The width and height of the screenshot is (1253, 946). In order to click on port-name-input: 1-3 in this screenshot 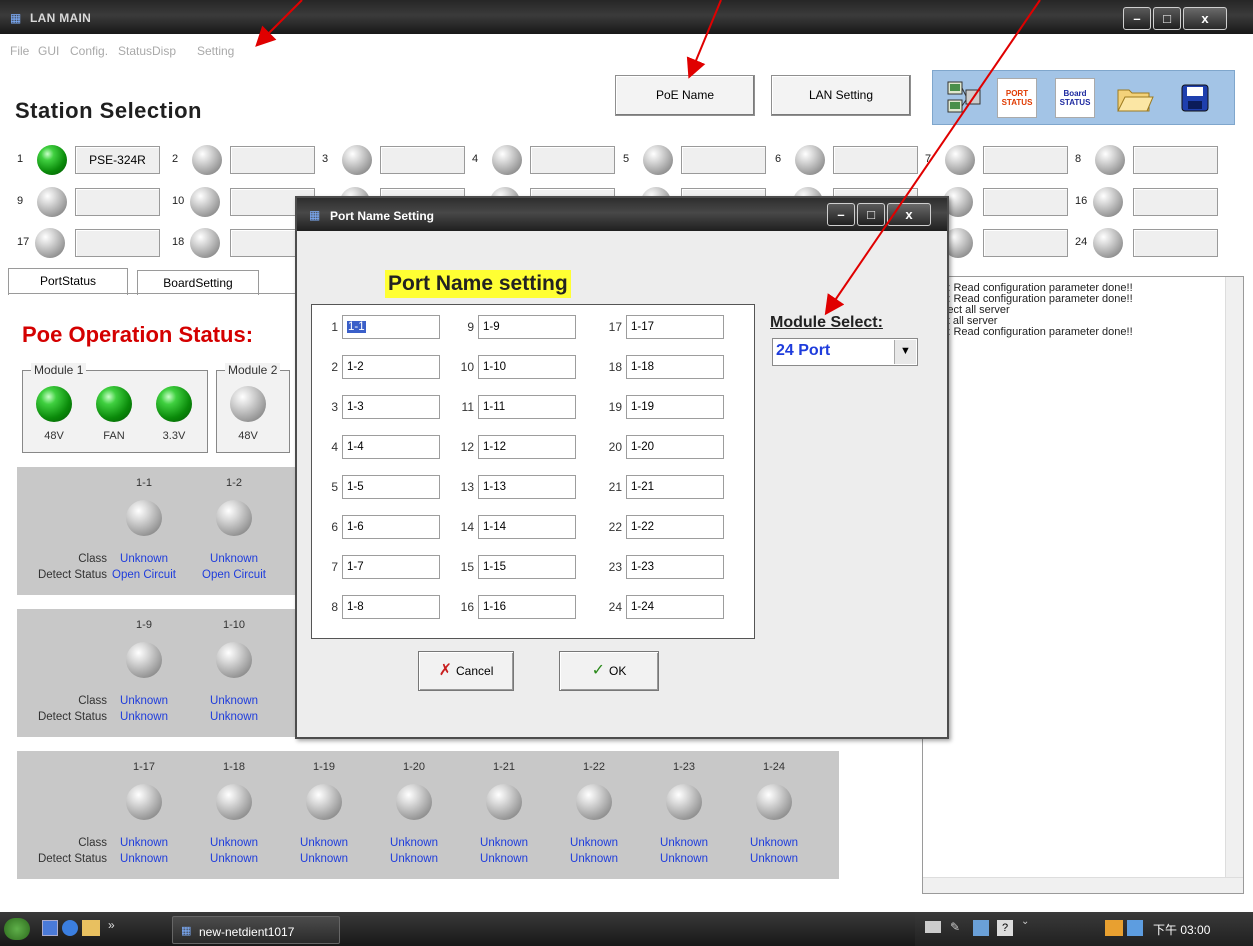, I will do `click(391, 407)`.